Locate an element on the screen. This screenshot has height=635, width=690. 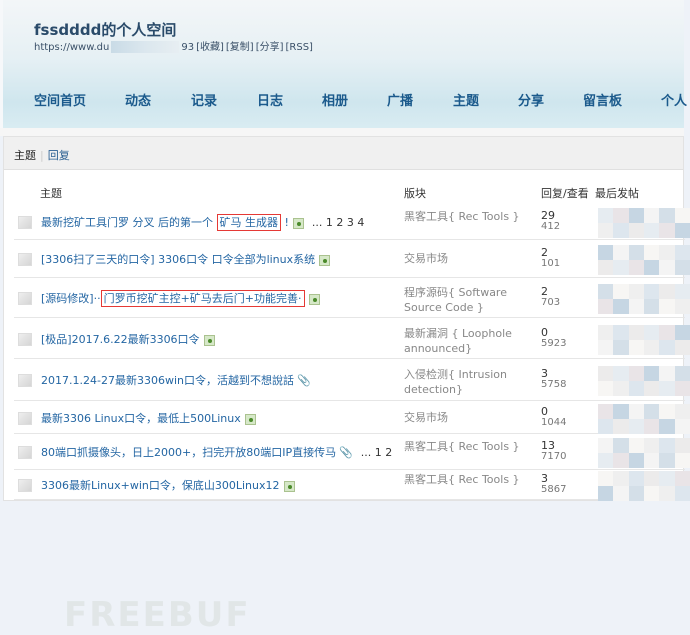
col-last-post: 最后发帖 is located at coordinates (617, 193).